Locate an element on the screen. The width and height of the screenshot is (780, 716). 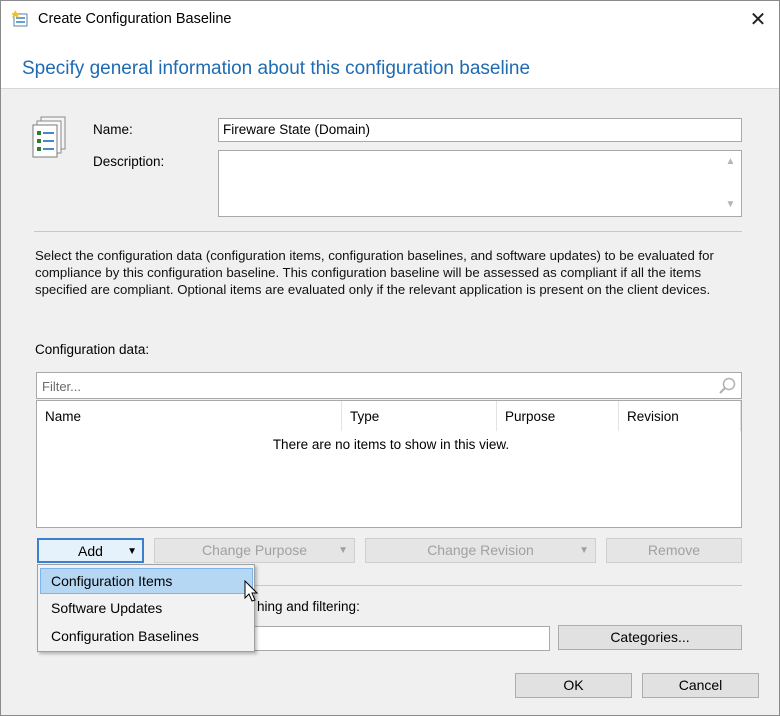
name-field: Fireware State (Domain) is located at coordinates (480, 130).